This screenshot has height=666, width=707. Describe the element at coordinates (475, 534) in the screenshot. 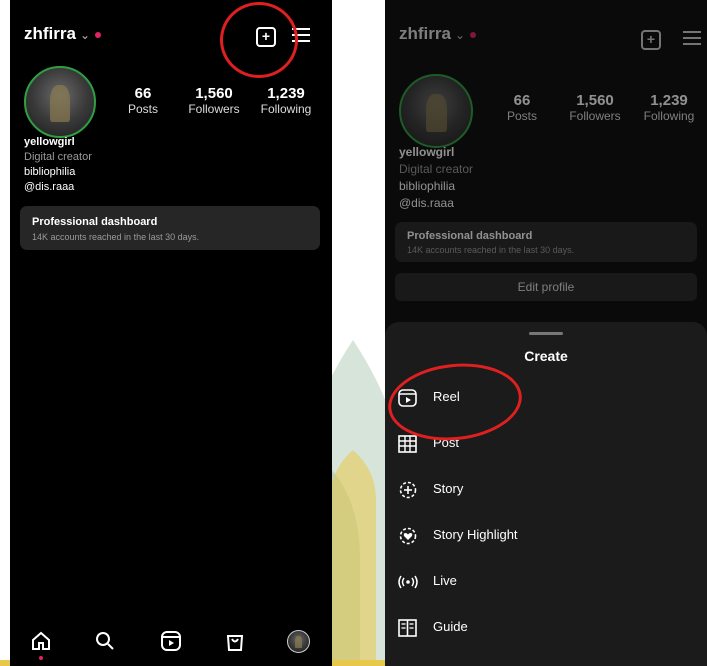

I see `item-label: Story Highlight` at that location.